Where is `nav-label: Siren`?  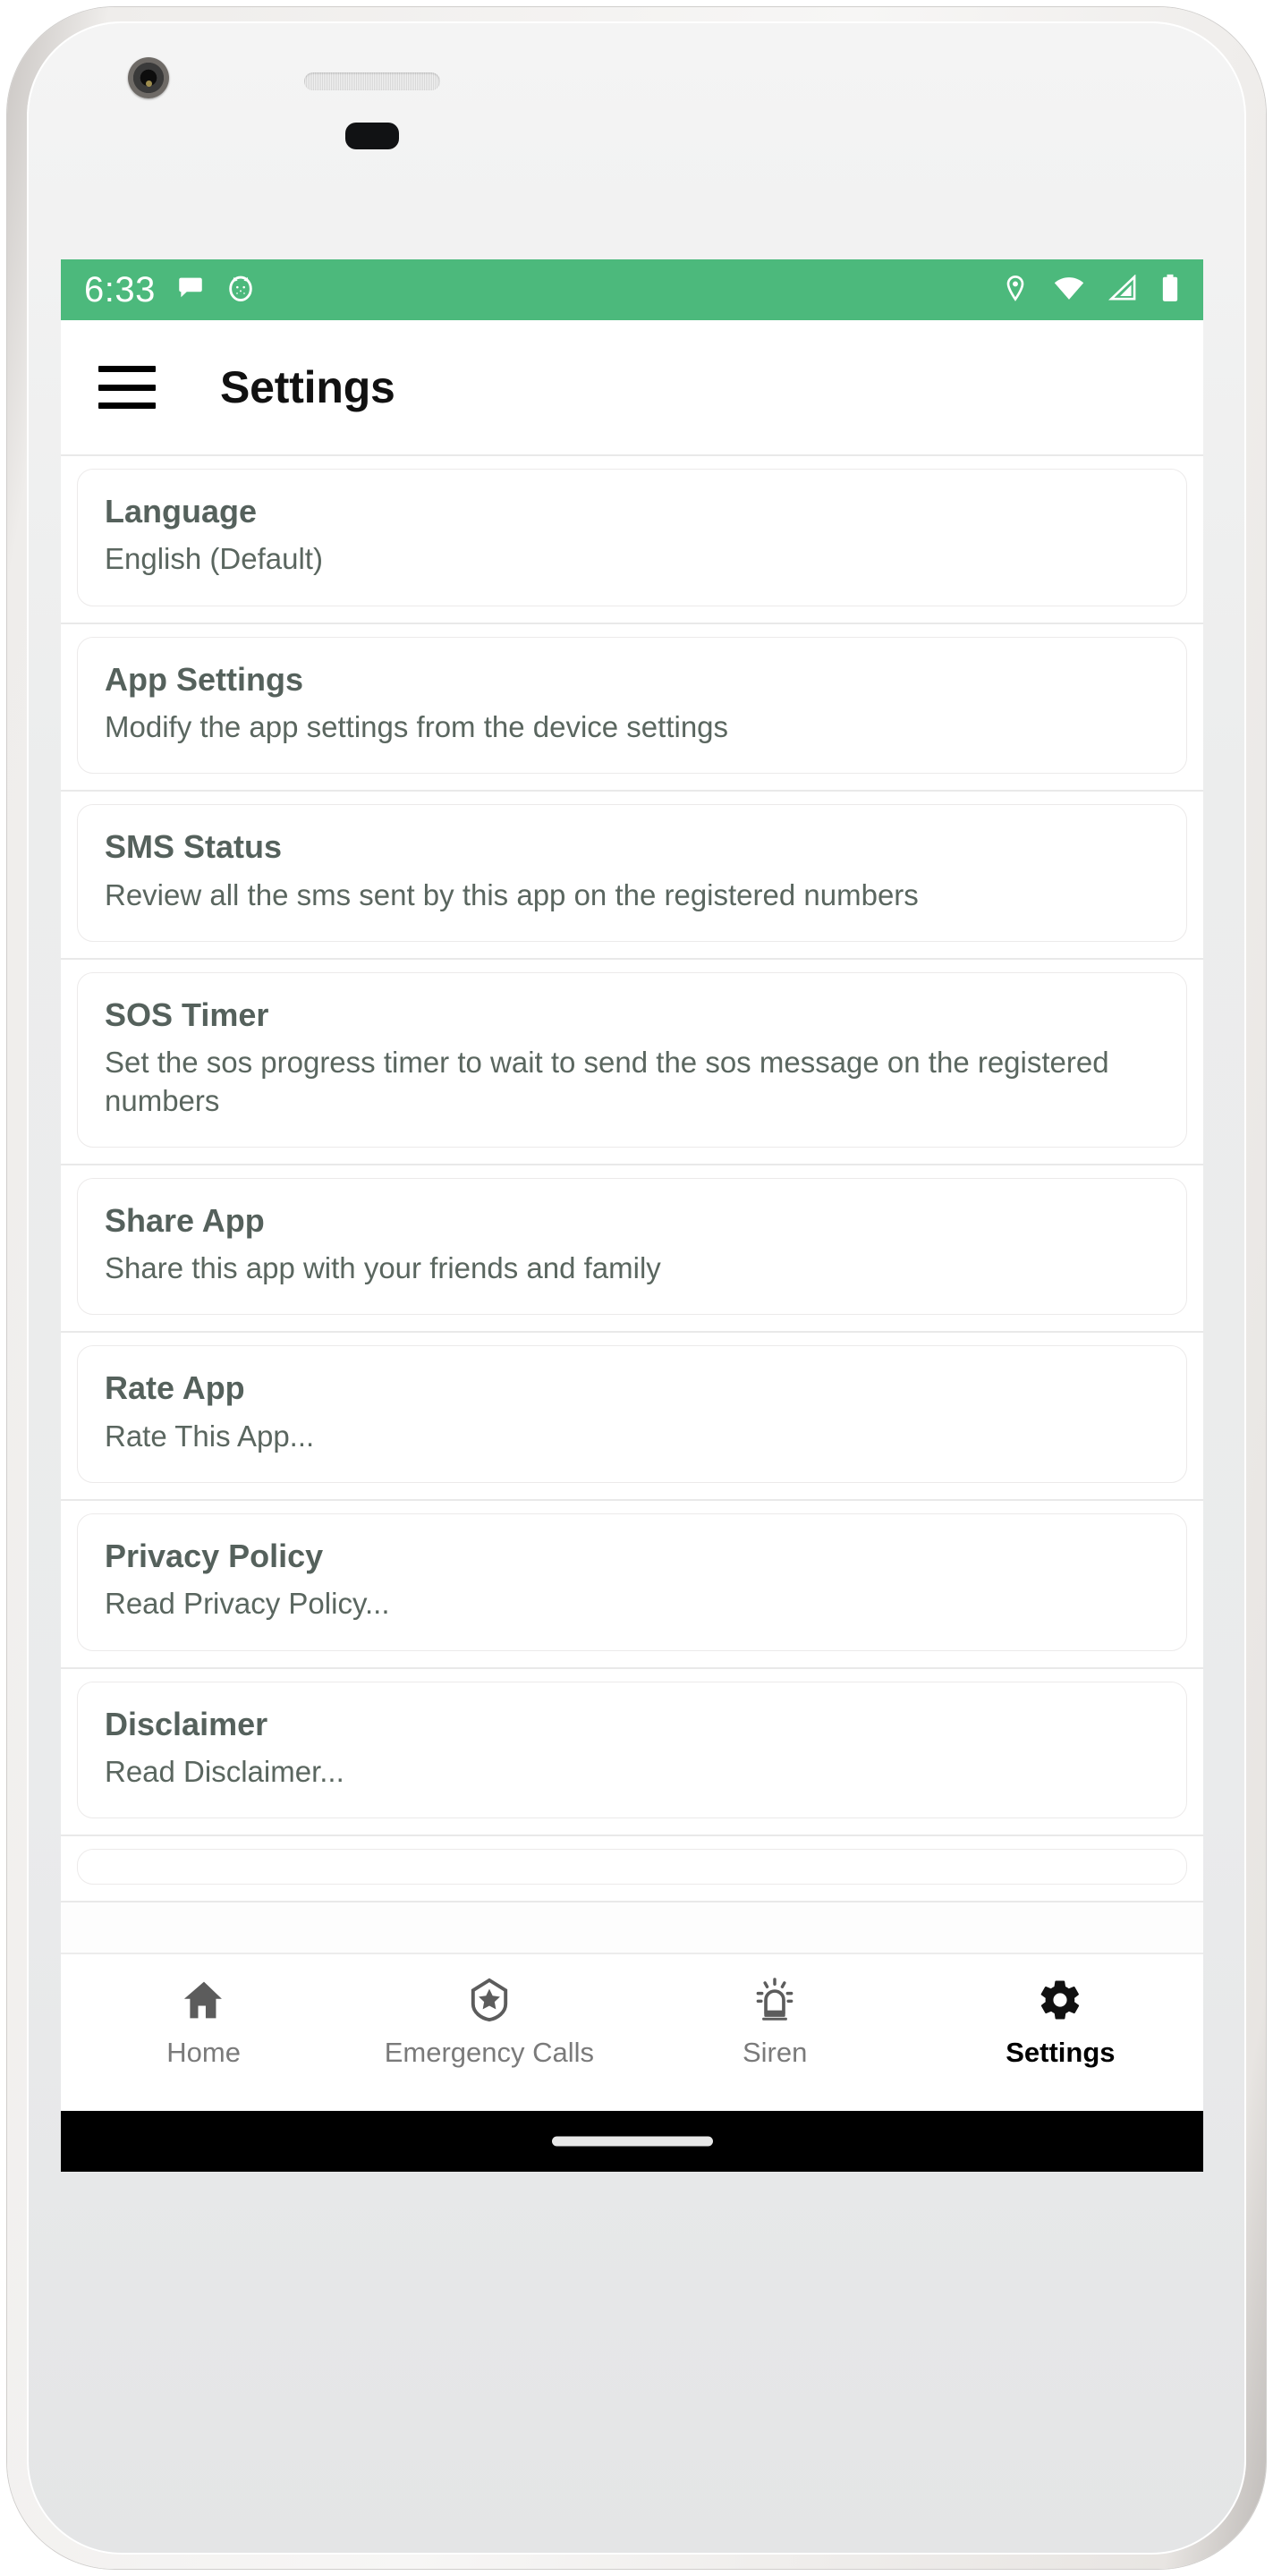
nav-label: Siren is located at coordinates (775, 2052).